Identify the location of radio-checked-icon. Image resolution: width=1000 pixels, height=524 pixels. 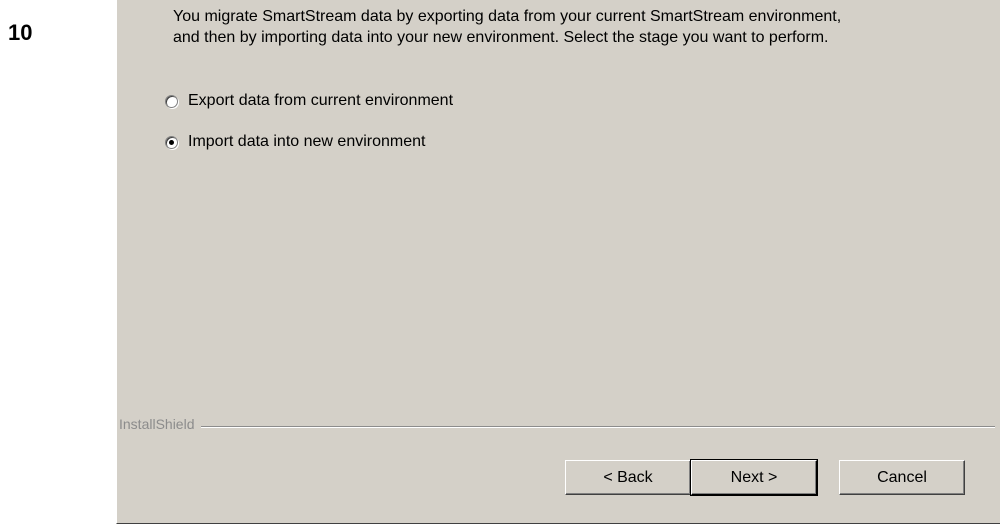
(171, 142).